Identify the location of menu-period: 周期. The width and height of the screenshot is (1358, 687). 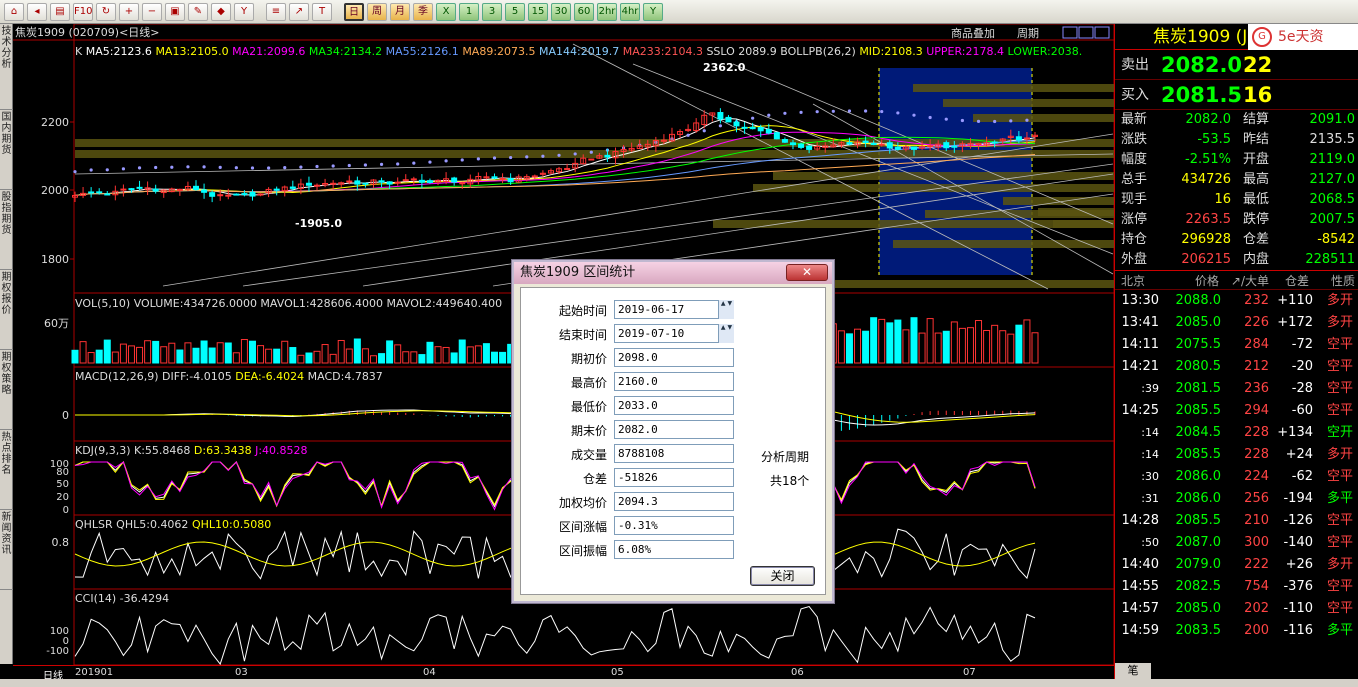
(1028, 33).